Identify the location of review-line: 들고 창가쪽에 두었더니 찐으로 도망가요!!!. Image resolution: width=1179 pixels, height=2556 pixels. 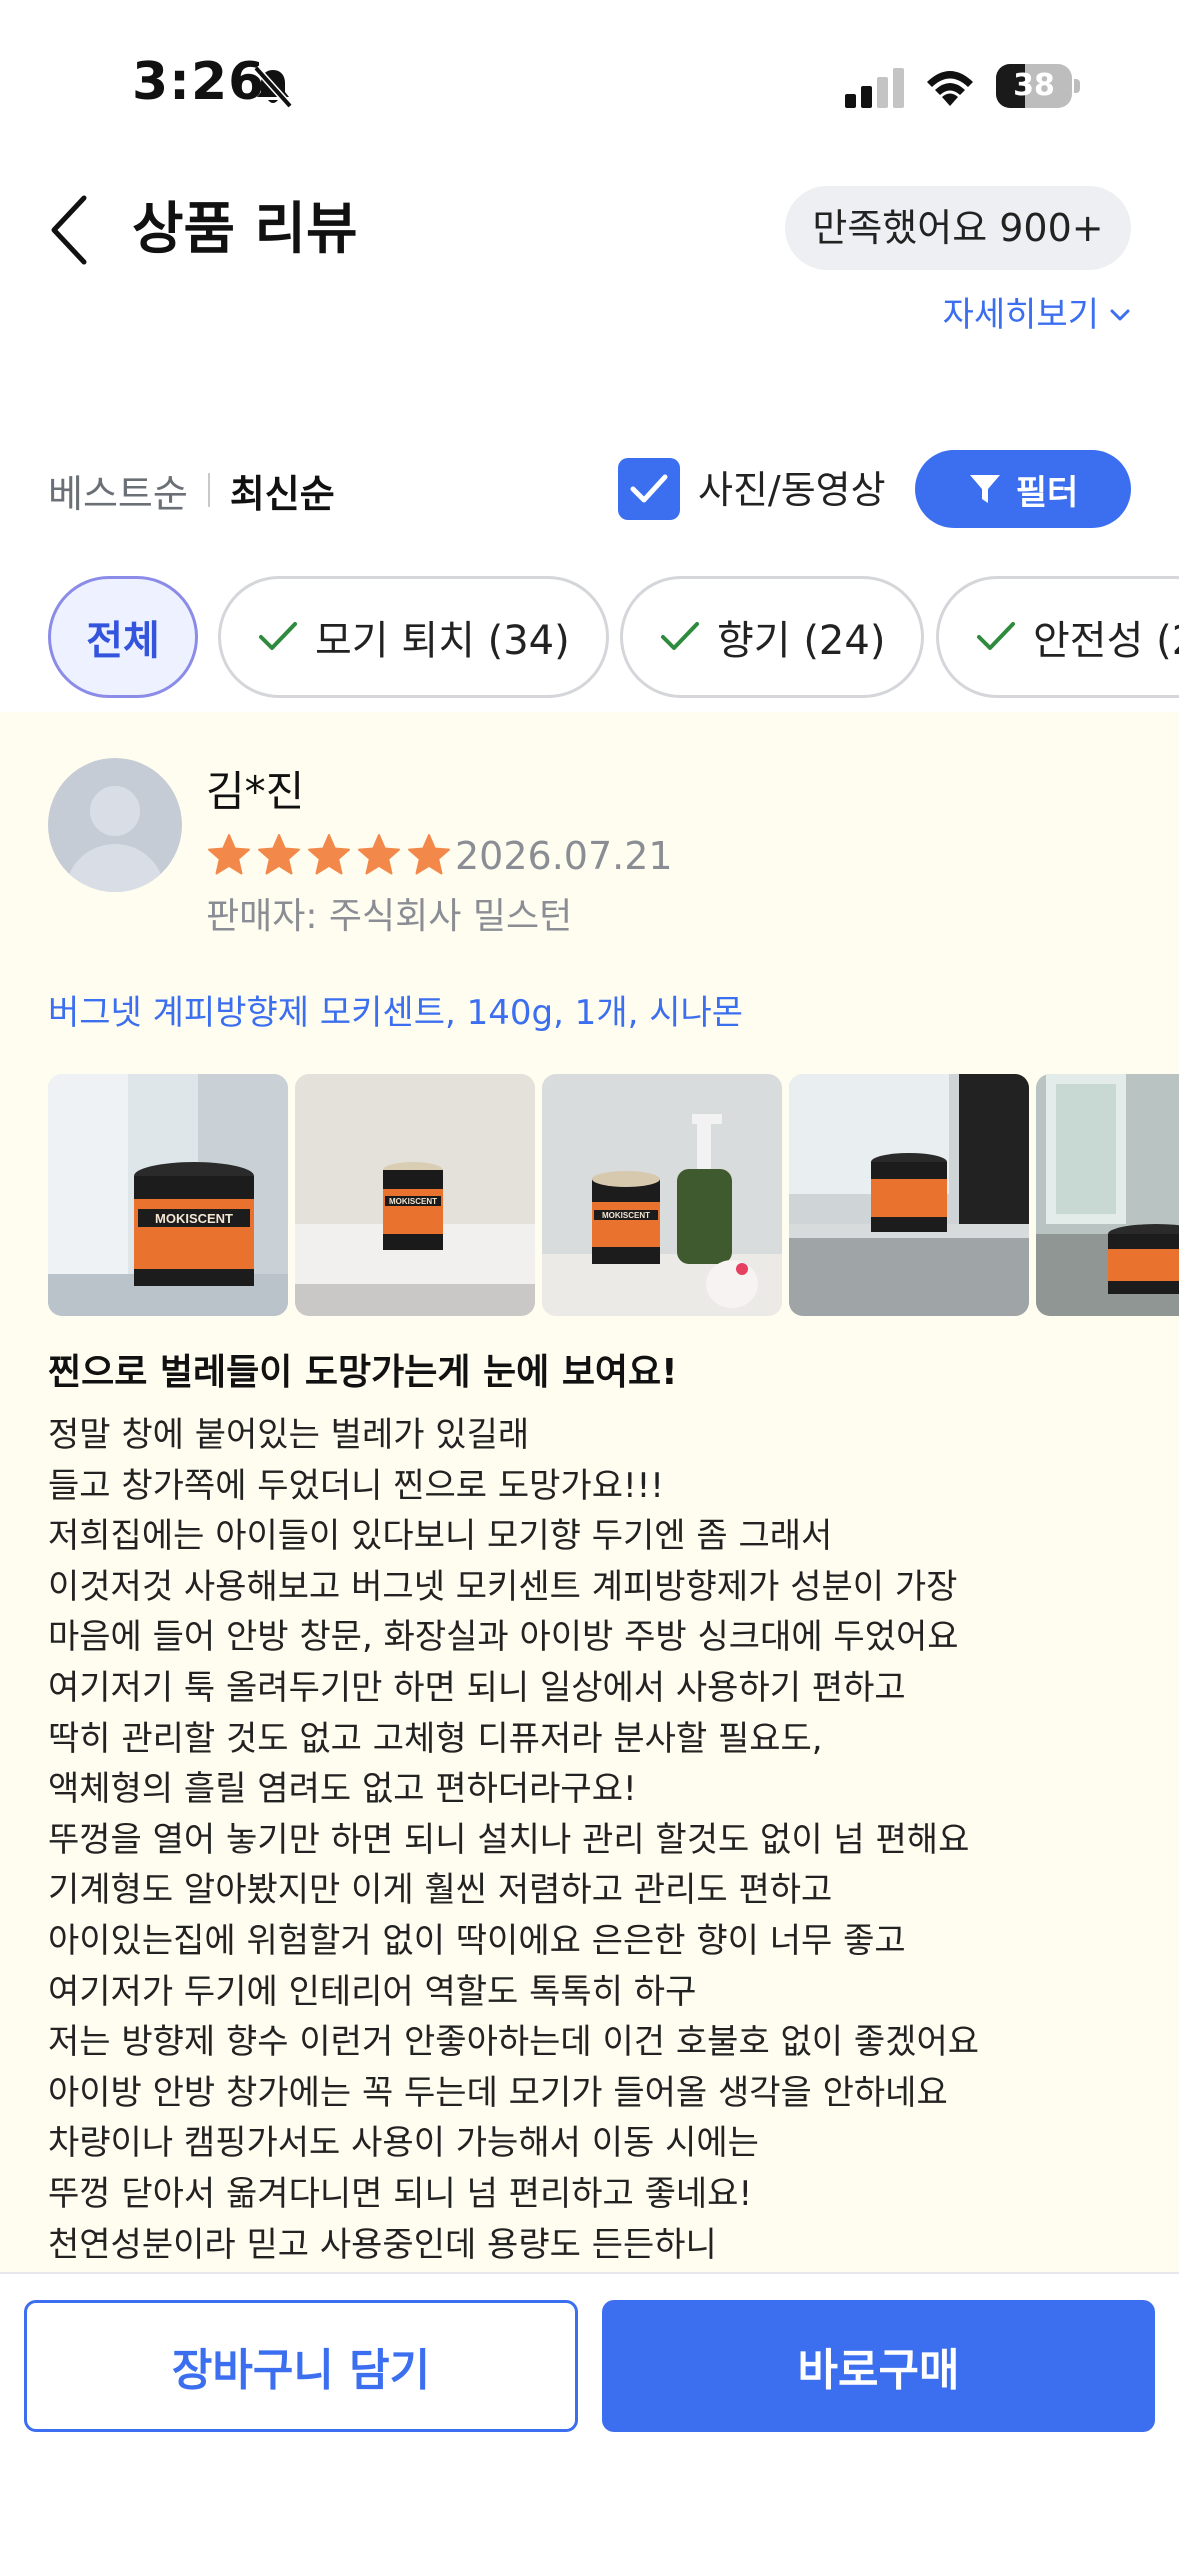
(356, 1485).